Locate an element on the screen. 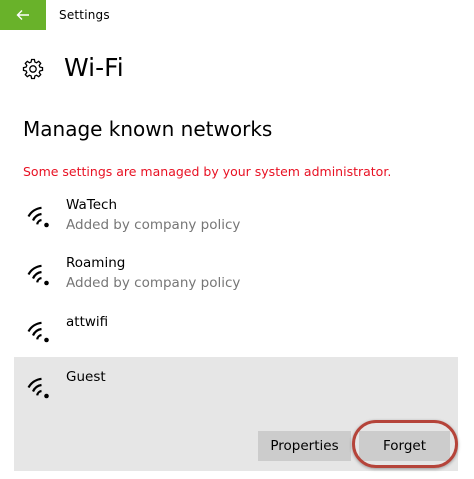 Image resolution: width=474 pixels, height=479 pixels. title-bar: Settings is located at coordinates (237, 15).